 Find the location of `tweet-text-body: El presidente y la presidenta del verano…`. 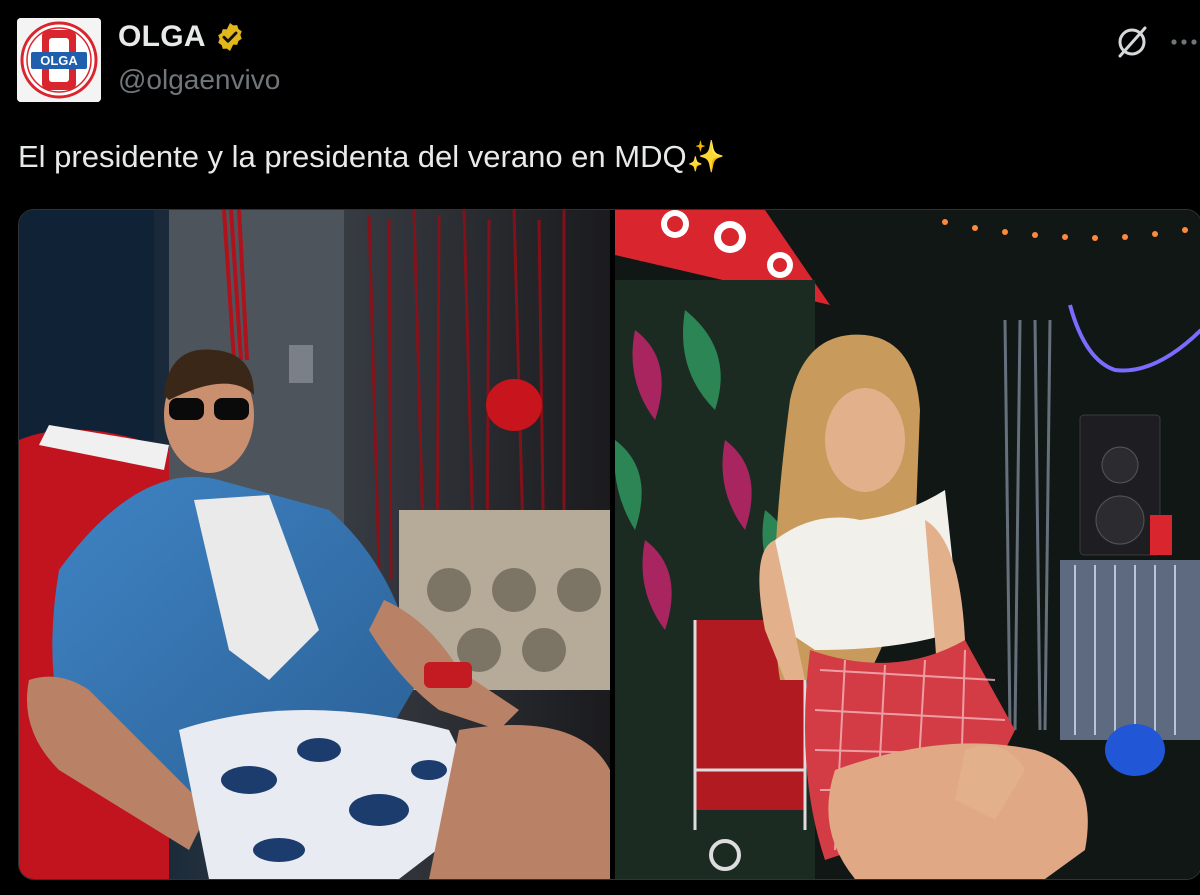

tweet-text-body: El presidente y la presidenta del verano… is located at coordinates (352, 156).